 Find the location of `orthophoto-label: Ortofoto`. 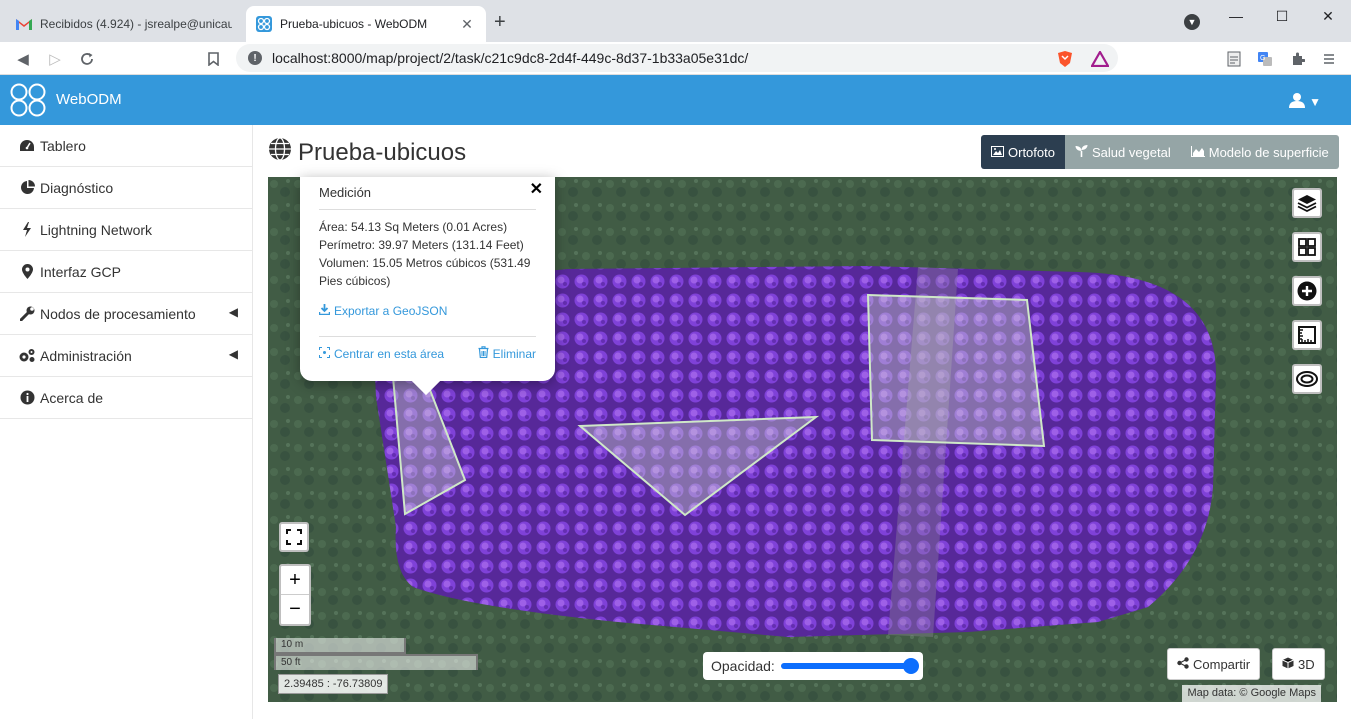

orthophoto-label: Ortofoto is located at coordinates (1031, 152).